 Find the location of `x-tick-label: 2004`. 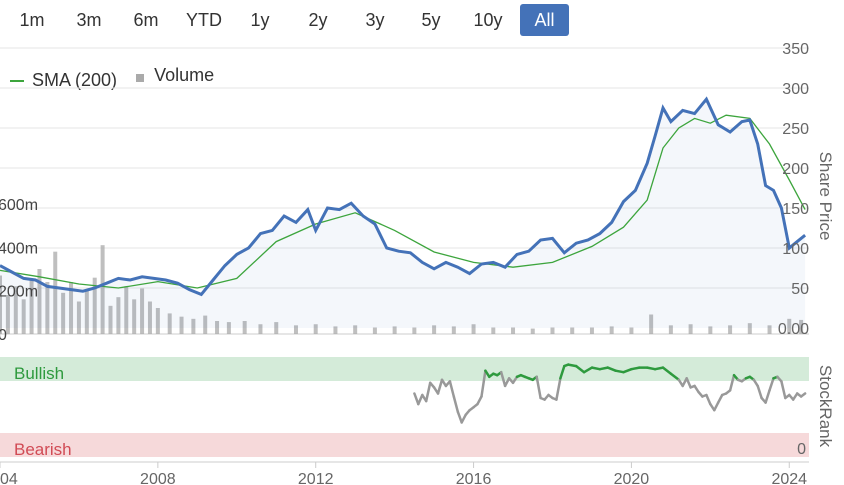

x-tick-label: 2004 is located at coordinates (9, 478).